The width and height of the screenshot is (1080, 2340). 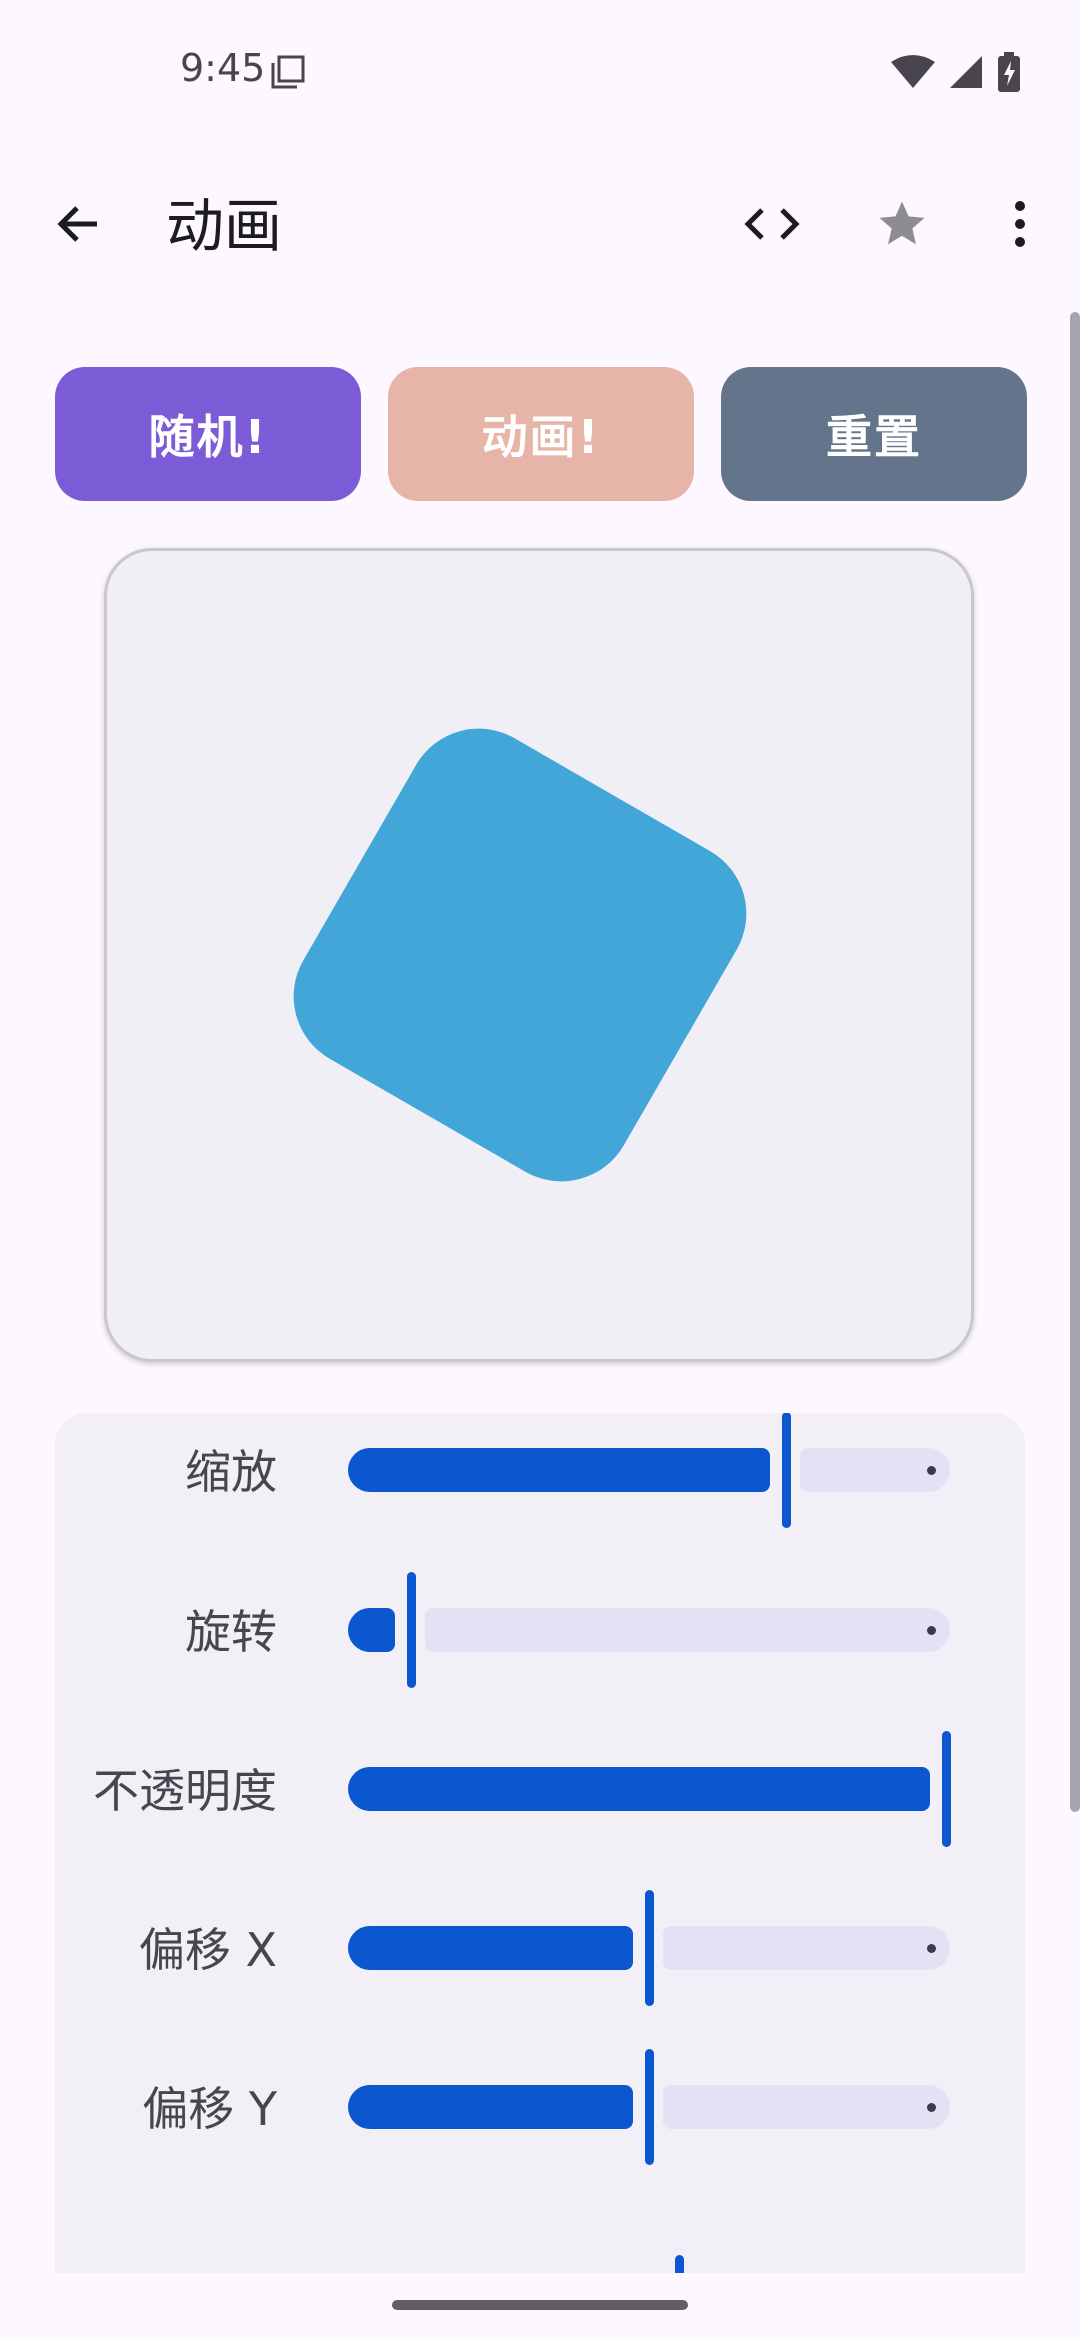 What do you see at coordinates (209, 2109) in the screenshot?
I see `slider-label: 偏移 Y` at bounding box center [209, 2109].